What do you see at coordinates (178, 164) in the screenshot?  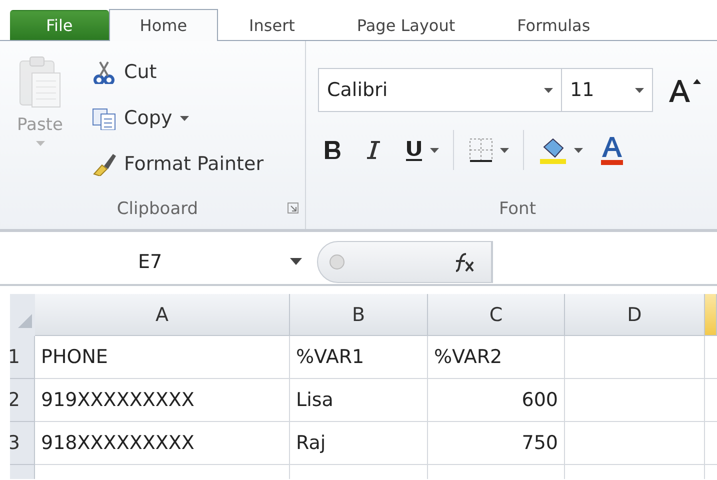 I see `command-button: Format Painter` at bounding box center [178, 164].